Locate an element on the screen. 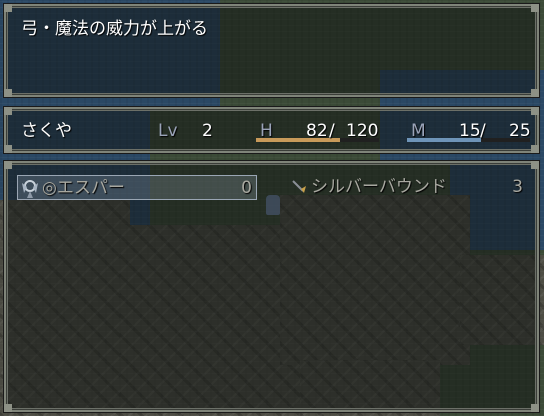  skill-item-silver-bound: シルバーバウンド 3 is located at coordinates (407, 187).